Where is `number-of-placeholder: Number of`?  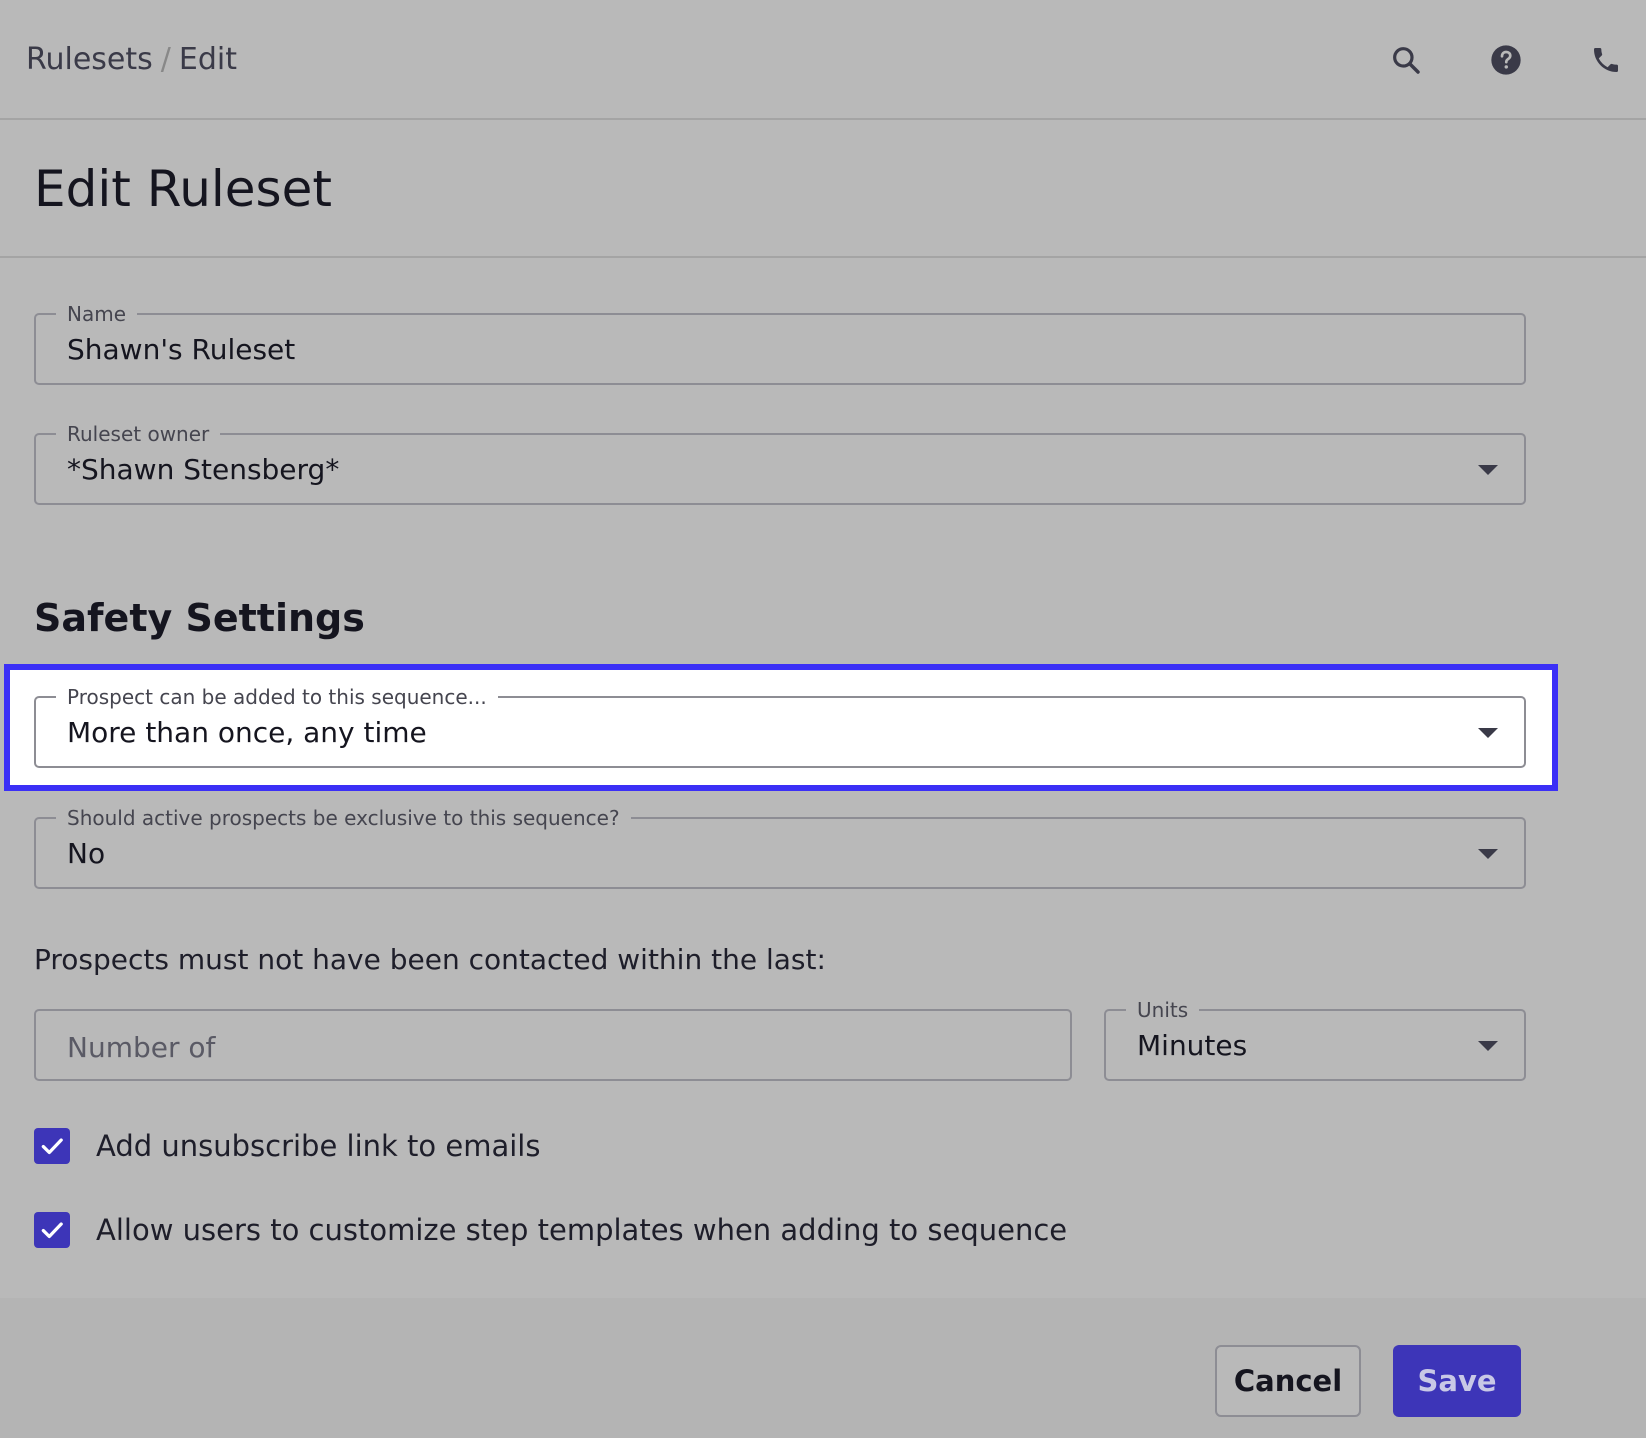 number-of-placeholder: Number of is located at coordinates (141, 1047).